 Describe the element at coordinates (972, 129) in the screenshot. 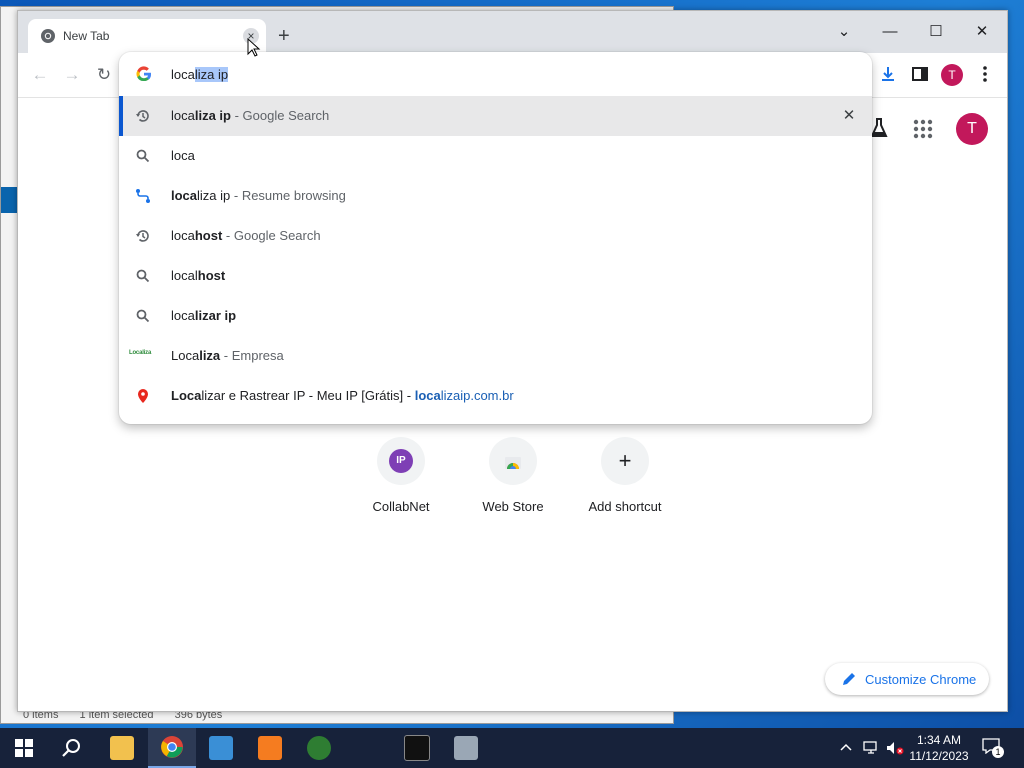

I see `ntp-profile-avatar: T` at that location.